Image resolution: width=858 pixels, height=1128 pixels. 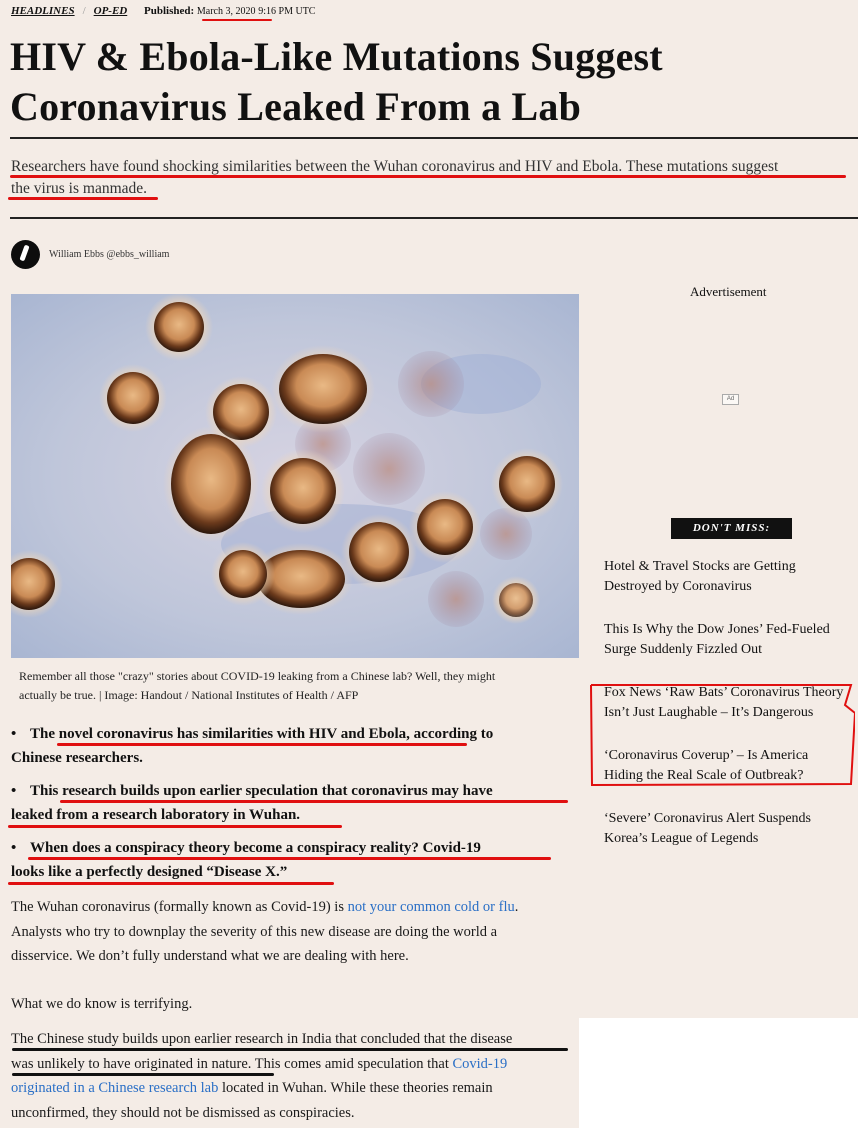 What do you see at coordinates (707, 818) in the screenshot?
I see `sidebar-story-line-1: ‘Severe’ Coronavirus Alert Suspends` at bounding box center [707, 818].